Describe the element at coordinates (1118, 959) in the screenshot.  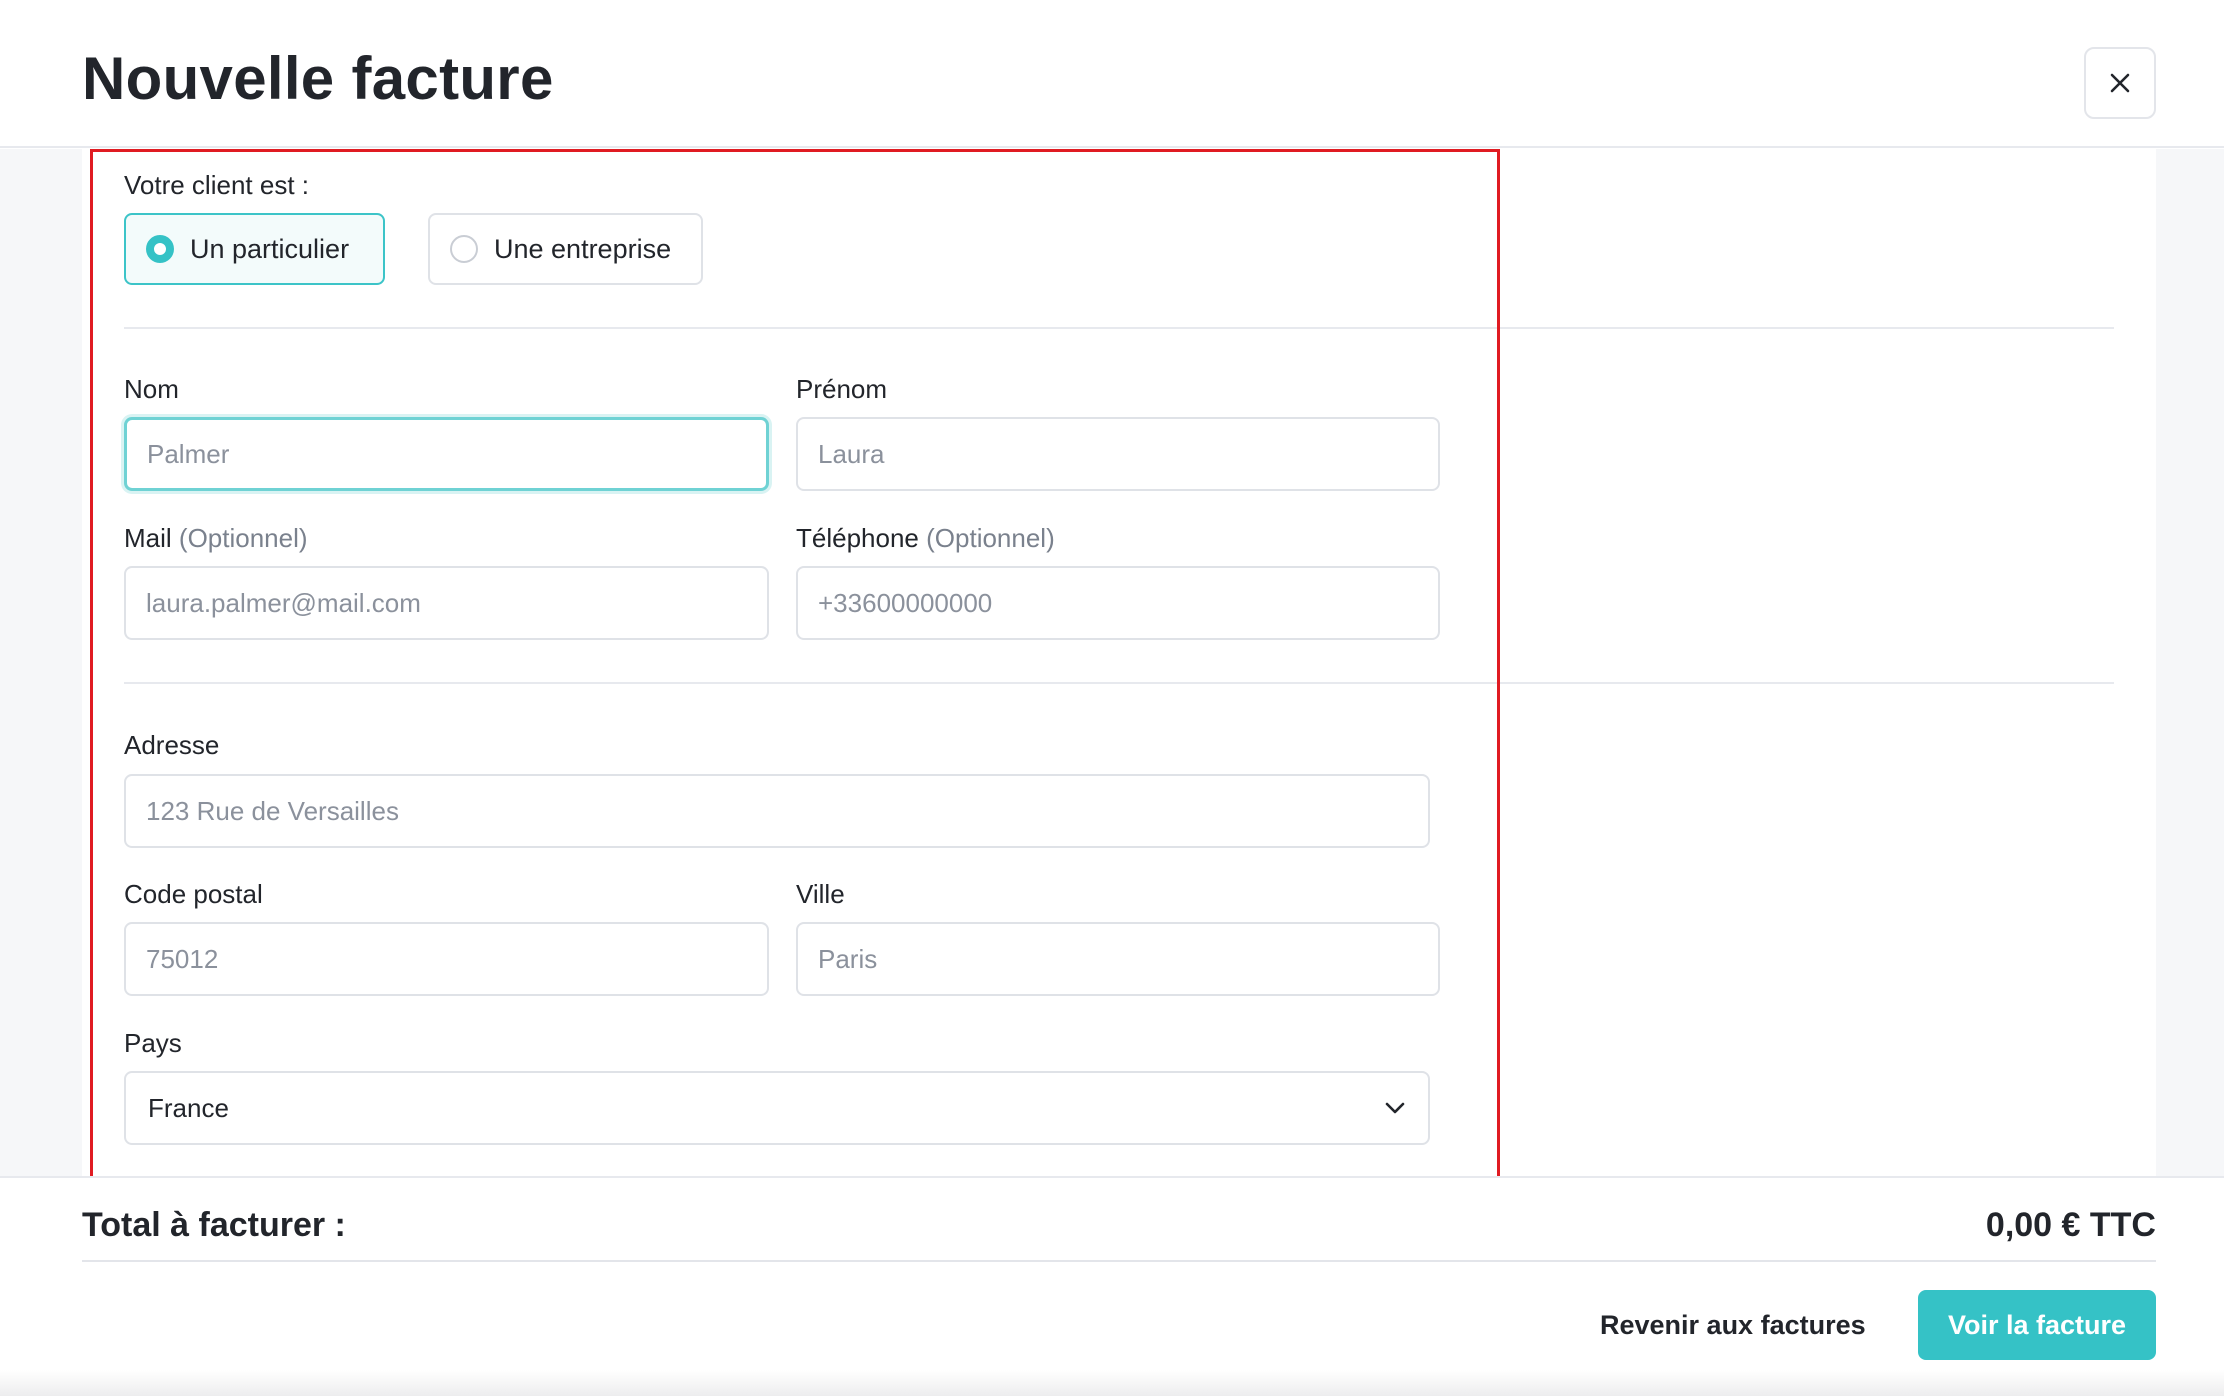
I see `ville-input` at that location.